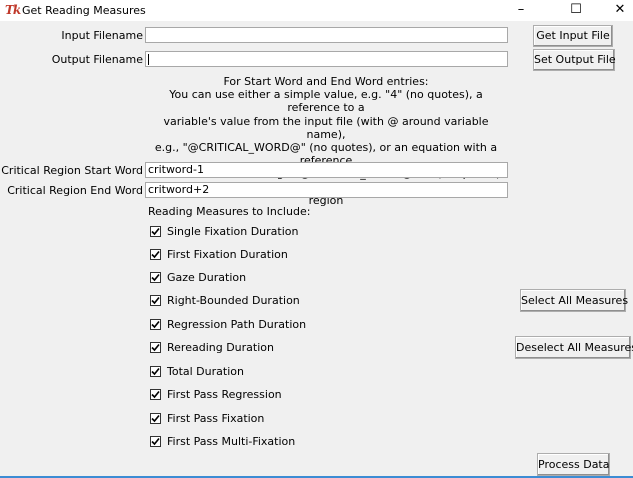 The width and height of the screenshot is (633, 478). I want to click on measure-checkbox-rereading: Rereading Duration, so click(212, 347).